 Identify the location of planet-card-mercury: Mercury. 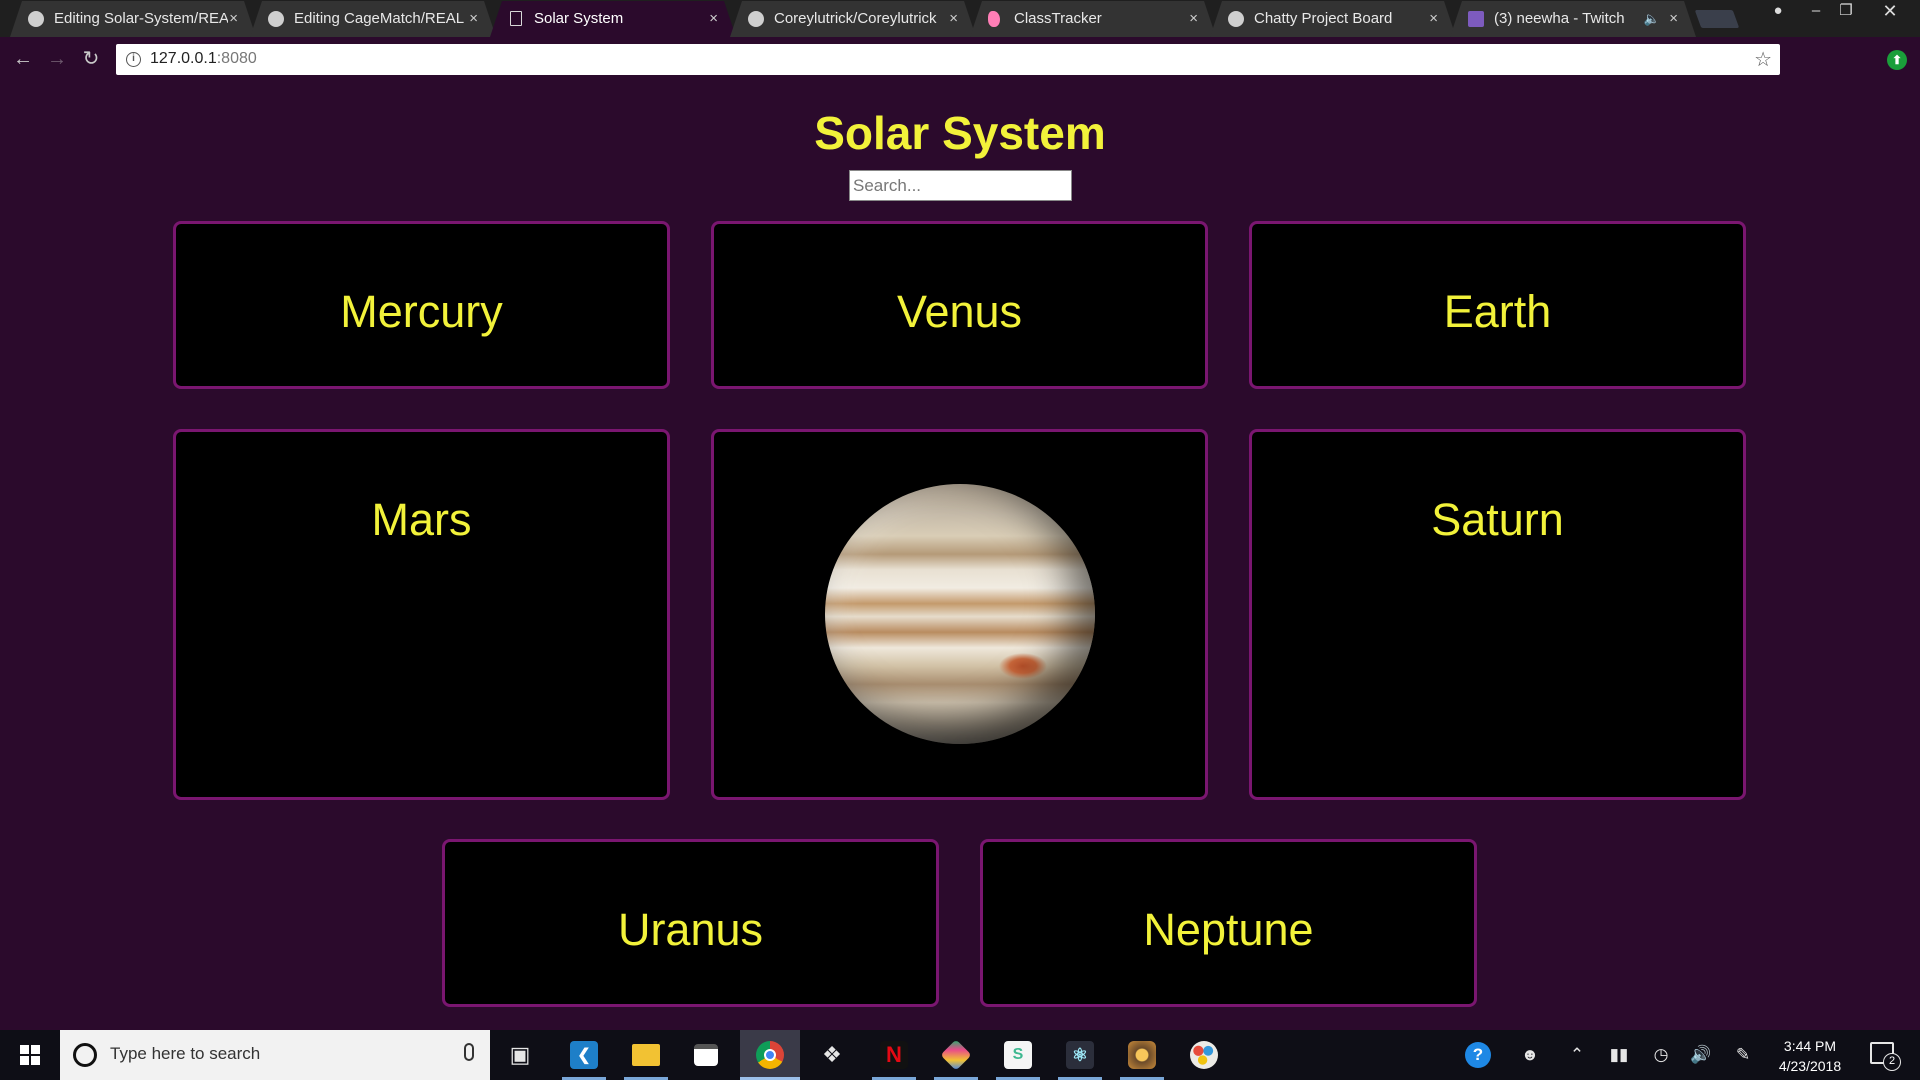
(421, 305).